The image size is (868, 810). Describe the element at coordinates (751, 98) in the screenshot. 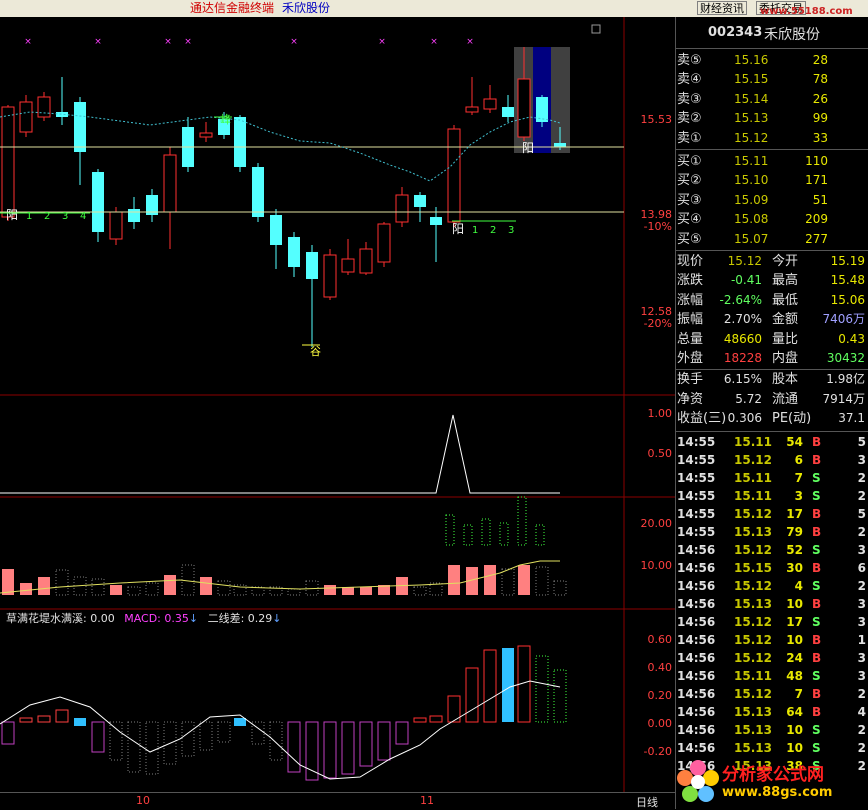

I see `ask-price: 15.14` at that location.